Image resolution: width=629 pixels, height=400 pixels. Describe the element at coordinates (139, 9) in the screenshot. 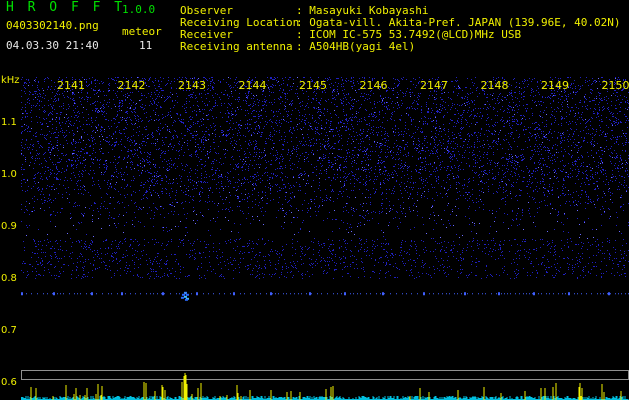

I see `app-version: 1.0.0` at that location.